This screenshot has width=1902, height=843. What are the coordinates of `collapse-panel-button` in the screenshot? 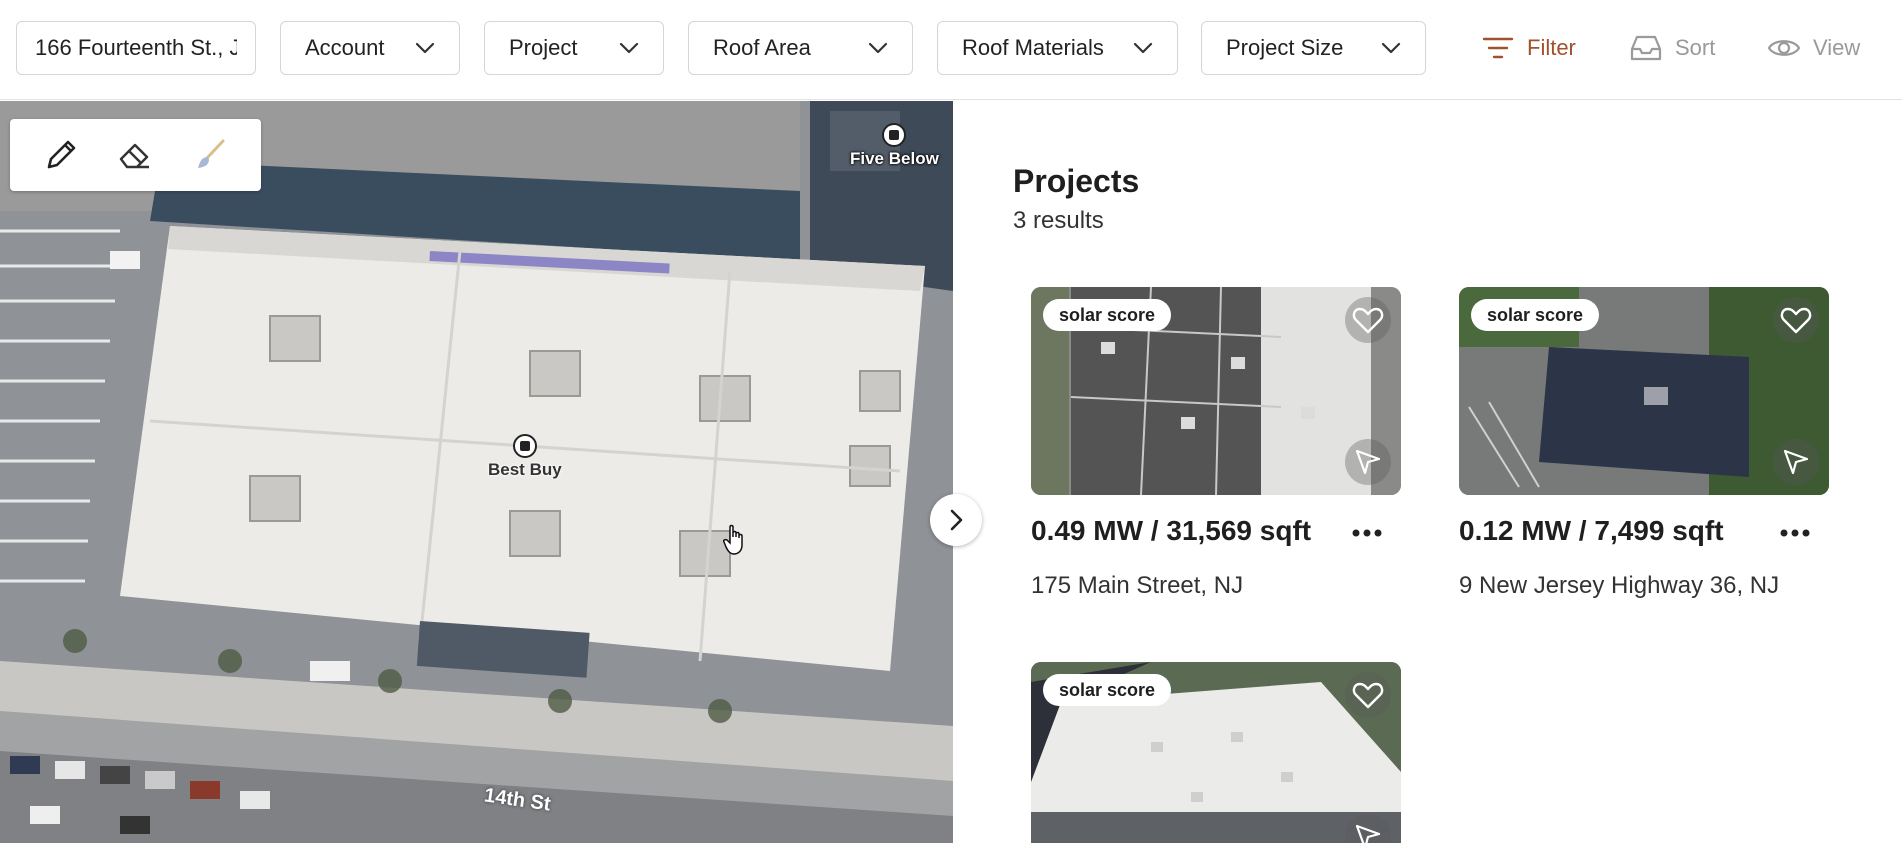 It's located at (956, 520).